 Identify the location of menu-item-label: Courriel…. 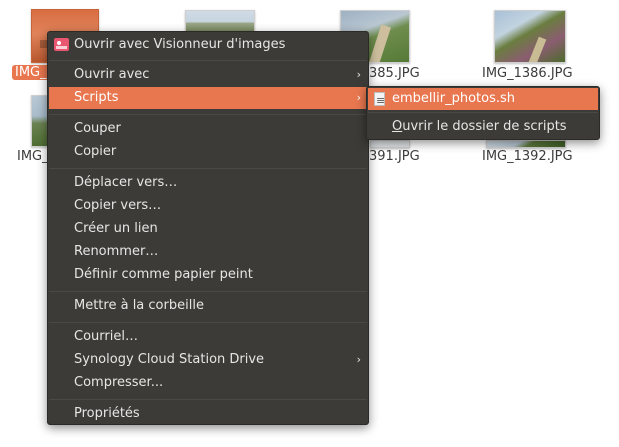
(106, 336).